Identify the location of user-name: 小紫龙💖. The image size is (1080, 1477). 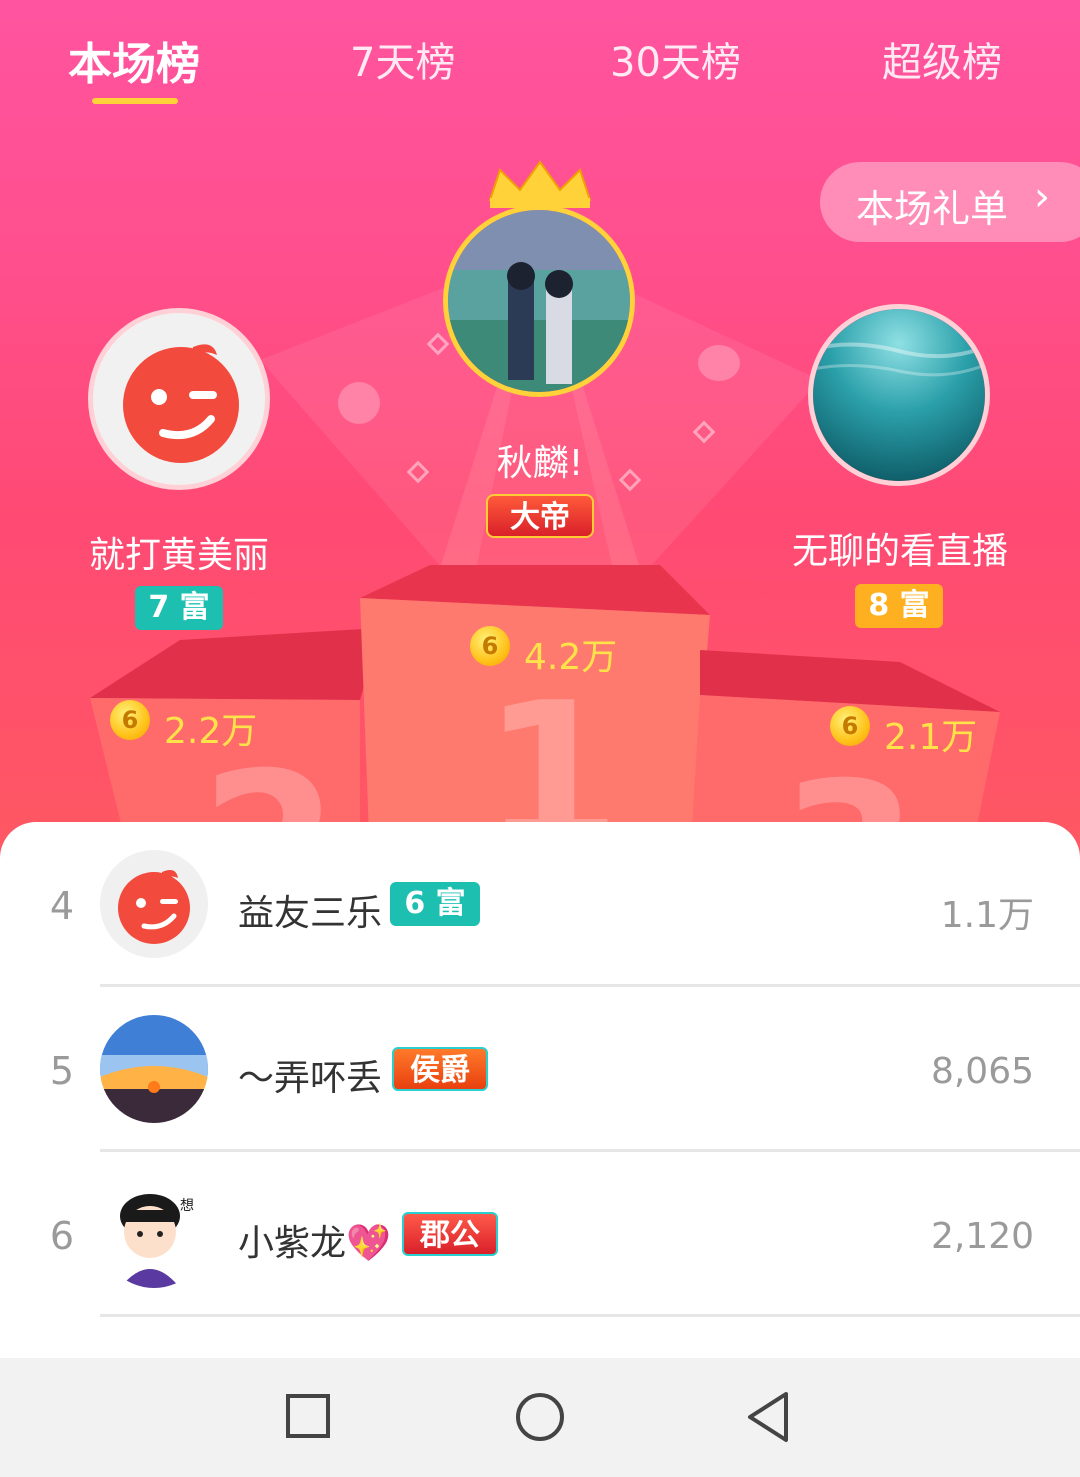
(314, 1243).